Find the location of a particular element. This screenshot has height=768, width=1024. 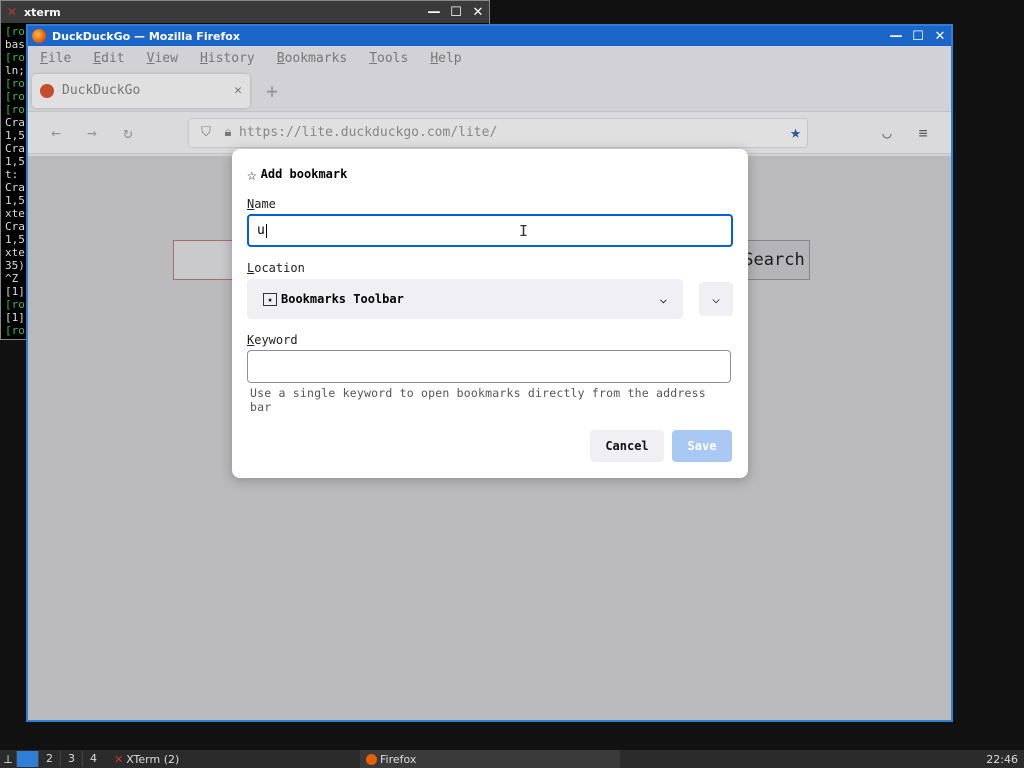

firefox-titlebar: DuckDuckGo — Mozilla Firefox — ☐ ✕ is located at coordinates (489, 36).